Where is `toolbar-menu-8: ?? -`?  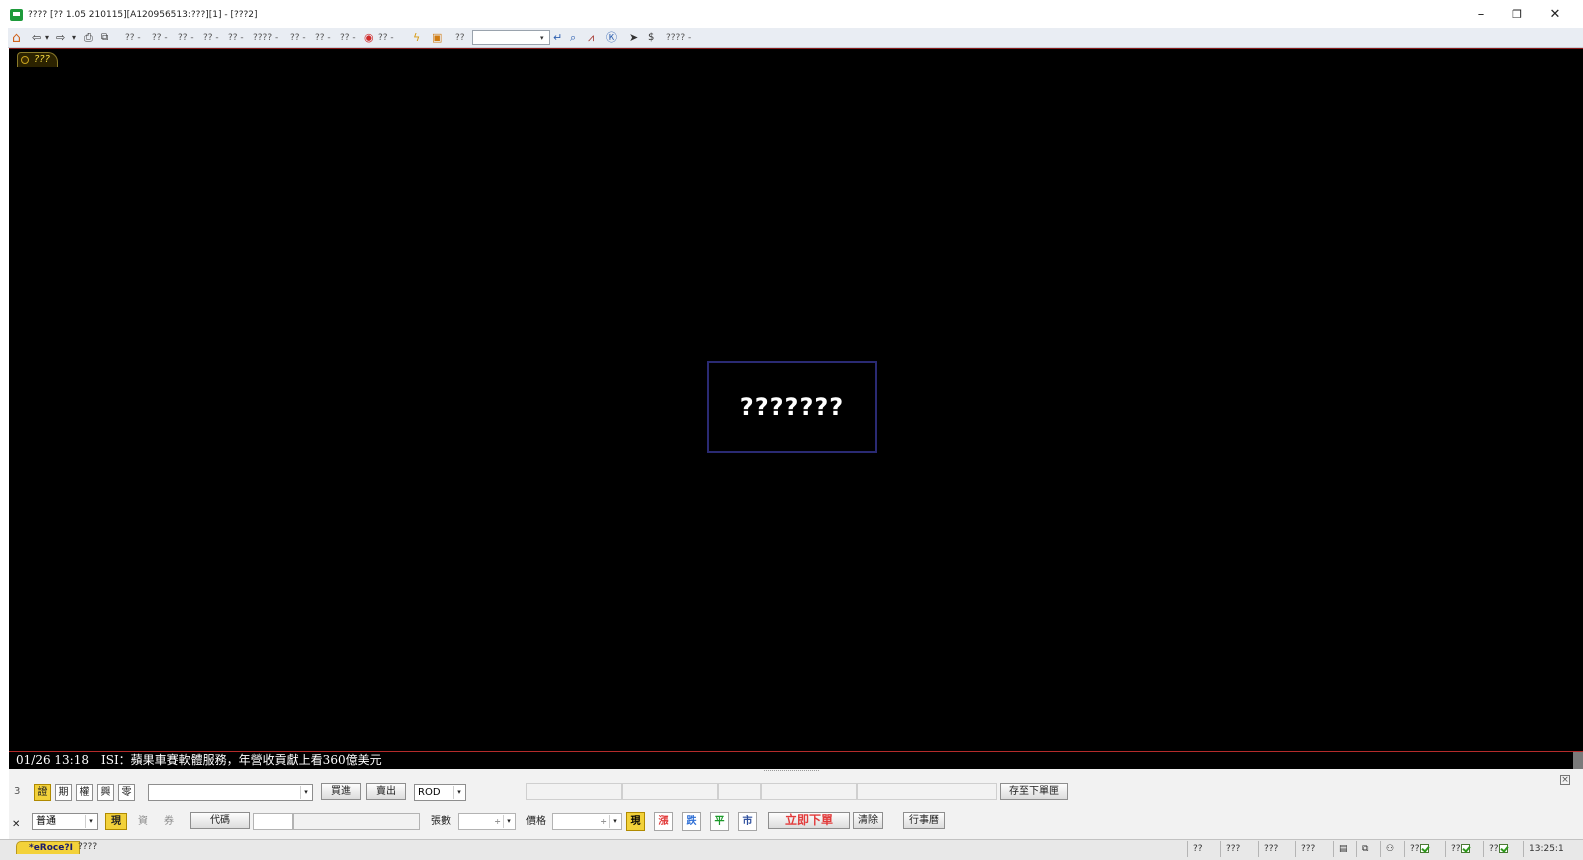
toolbar-menu-8: ?? - is located at coordinates (323, 38).